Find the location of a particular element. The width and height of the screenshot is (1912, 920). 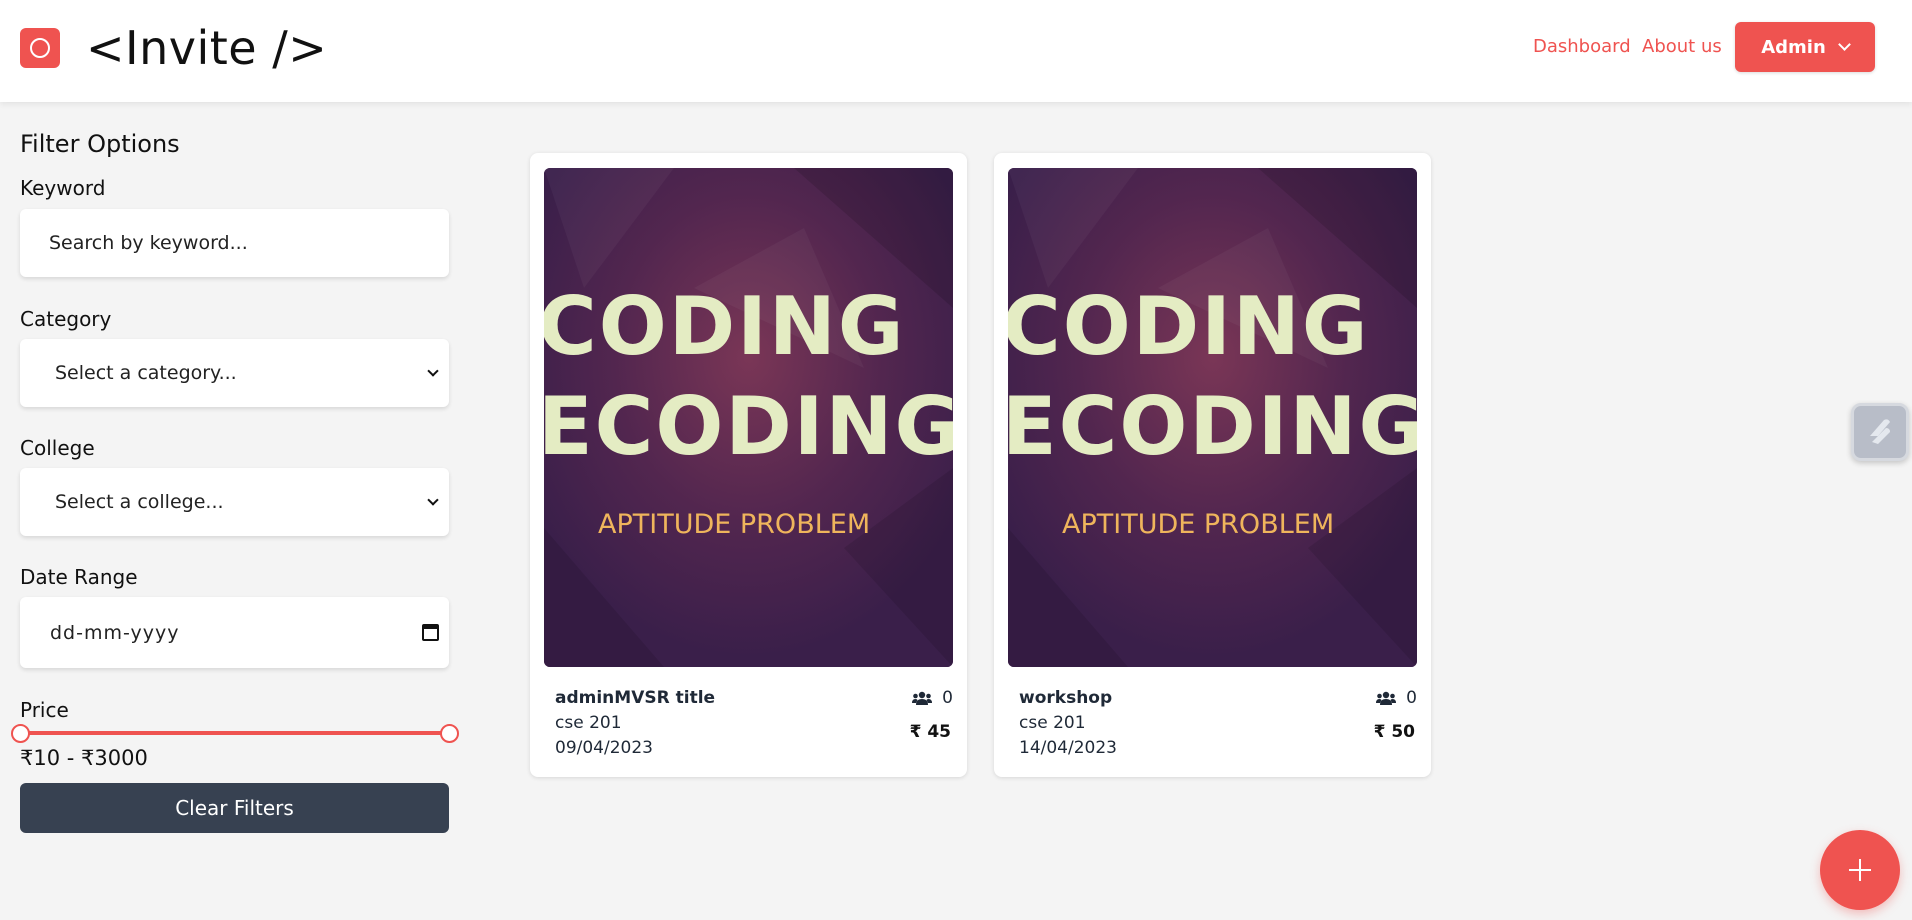

nav-about-link: About us is located at coordinates (1682, 46).